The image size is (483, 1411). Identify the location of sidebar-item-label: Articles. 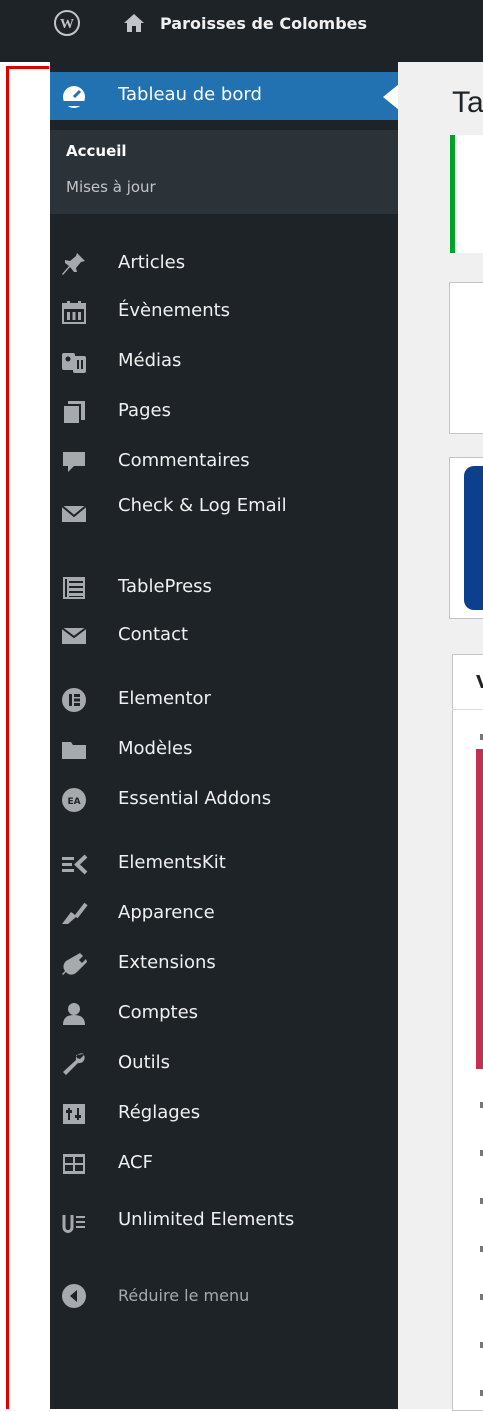
(152, 262).